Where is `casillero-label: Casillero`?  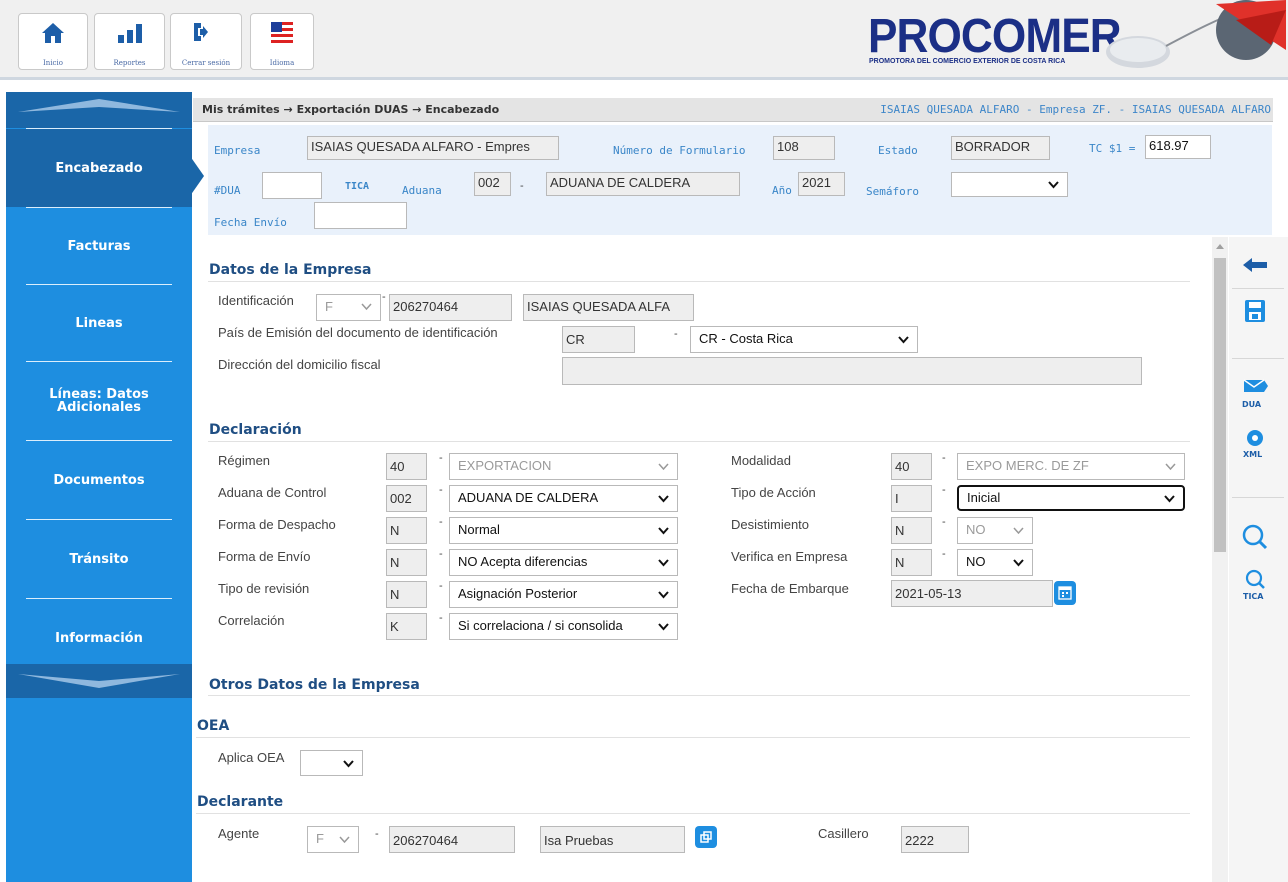
casillero-label: Casillero is located at coordinates (843, 833).